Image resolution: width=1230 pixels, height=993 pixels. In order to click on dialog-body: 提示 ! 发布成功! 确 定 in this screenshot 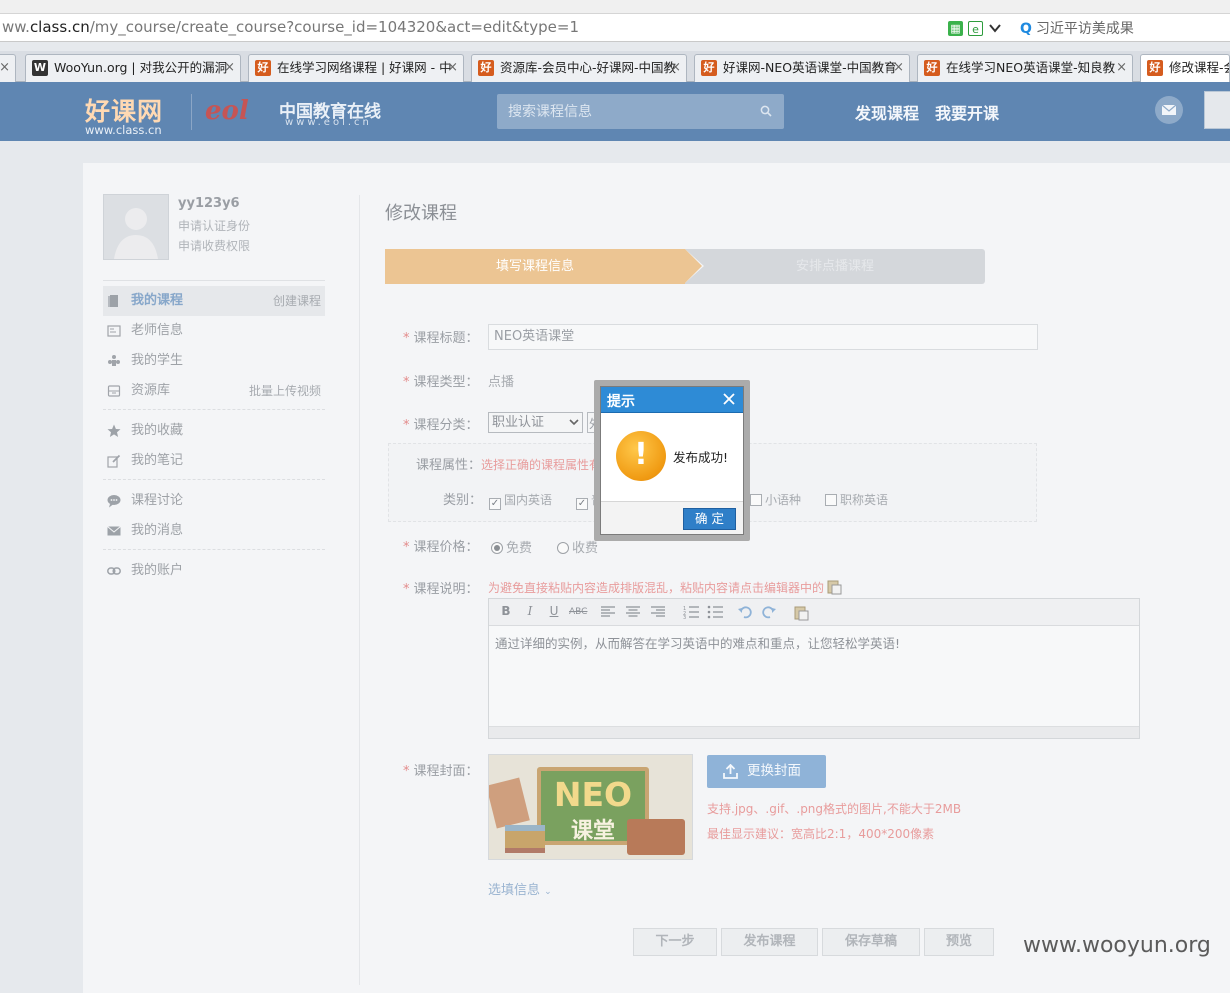, I will do `click(672, 460)`.